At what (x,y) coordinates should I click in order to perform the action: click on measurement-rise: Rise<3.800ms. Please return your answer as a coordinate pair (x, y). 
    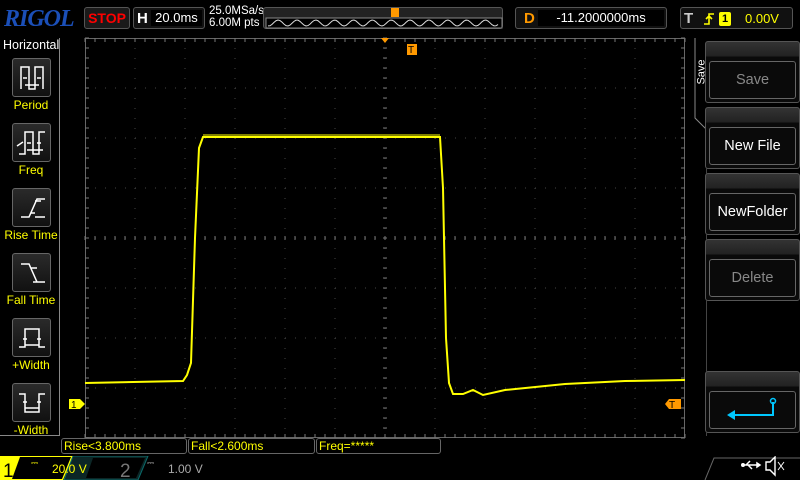
    Looking at the image, I should click on (124, 446).